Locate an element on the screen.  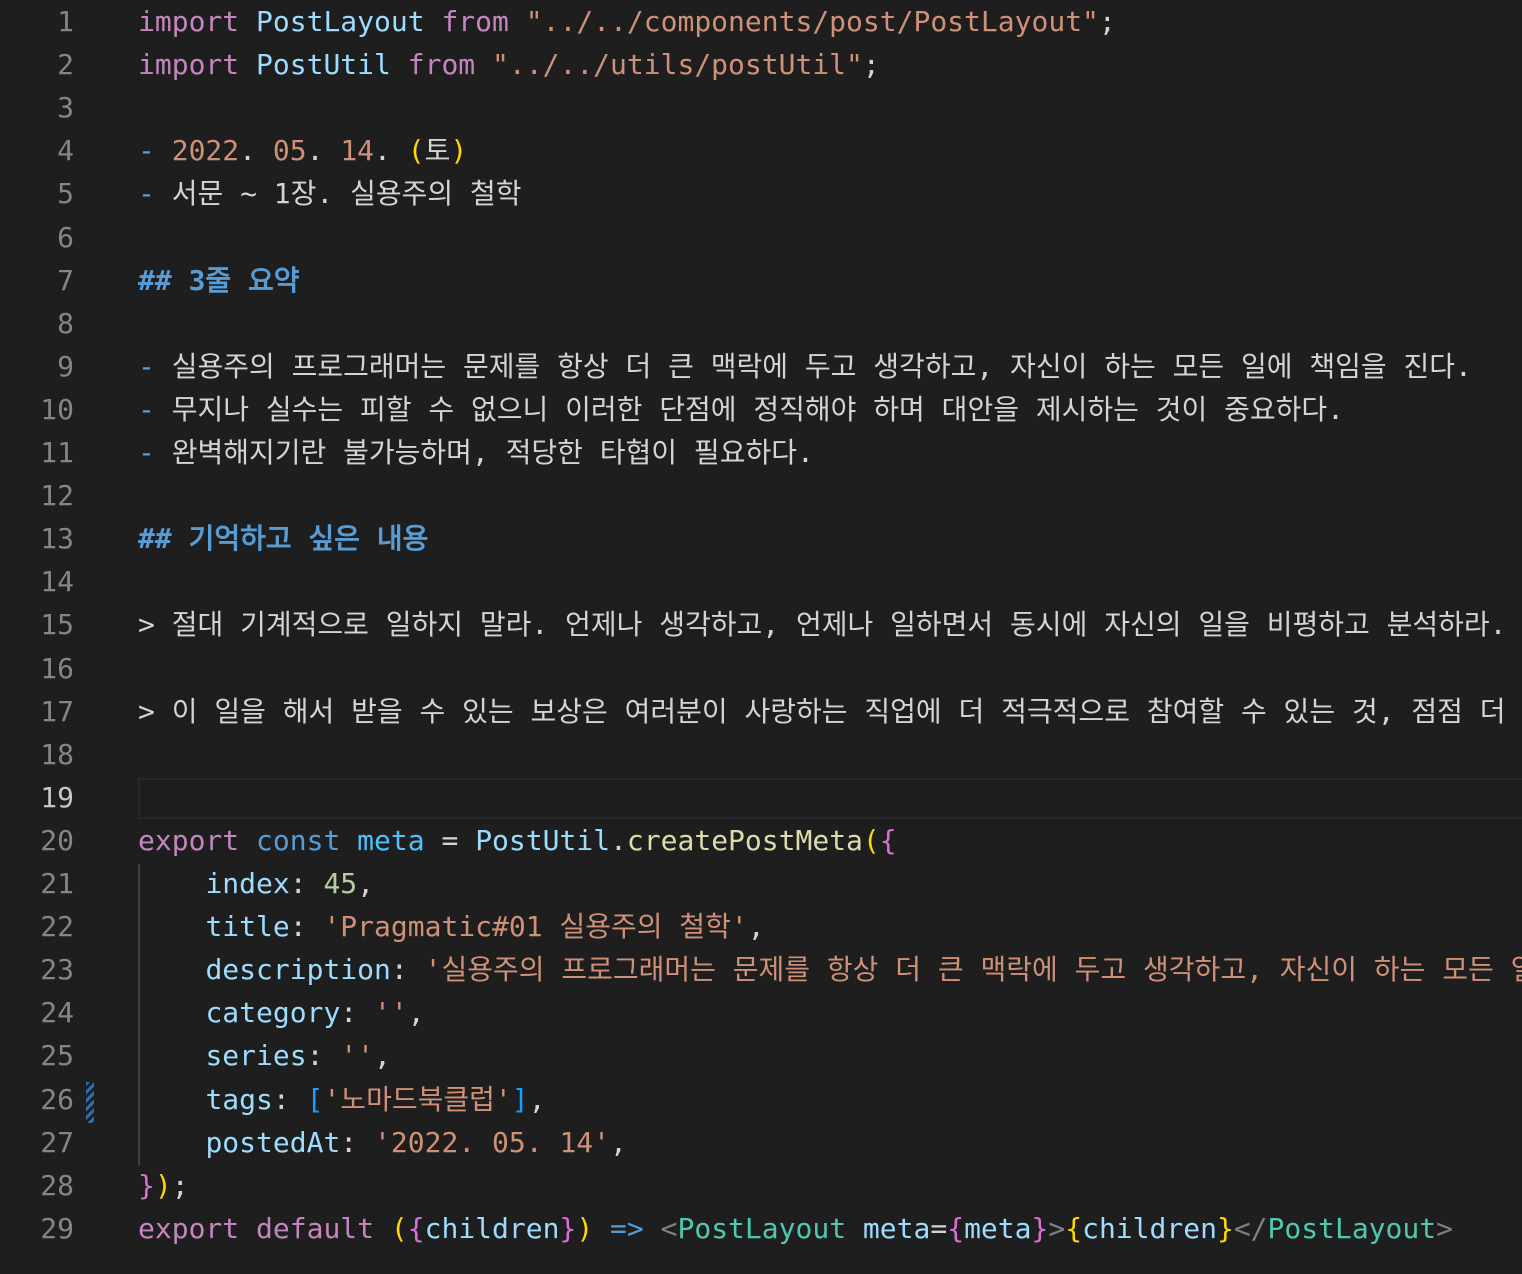
code-token: PostLayout is located at coordinates (1352, 1228).